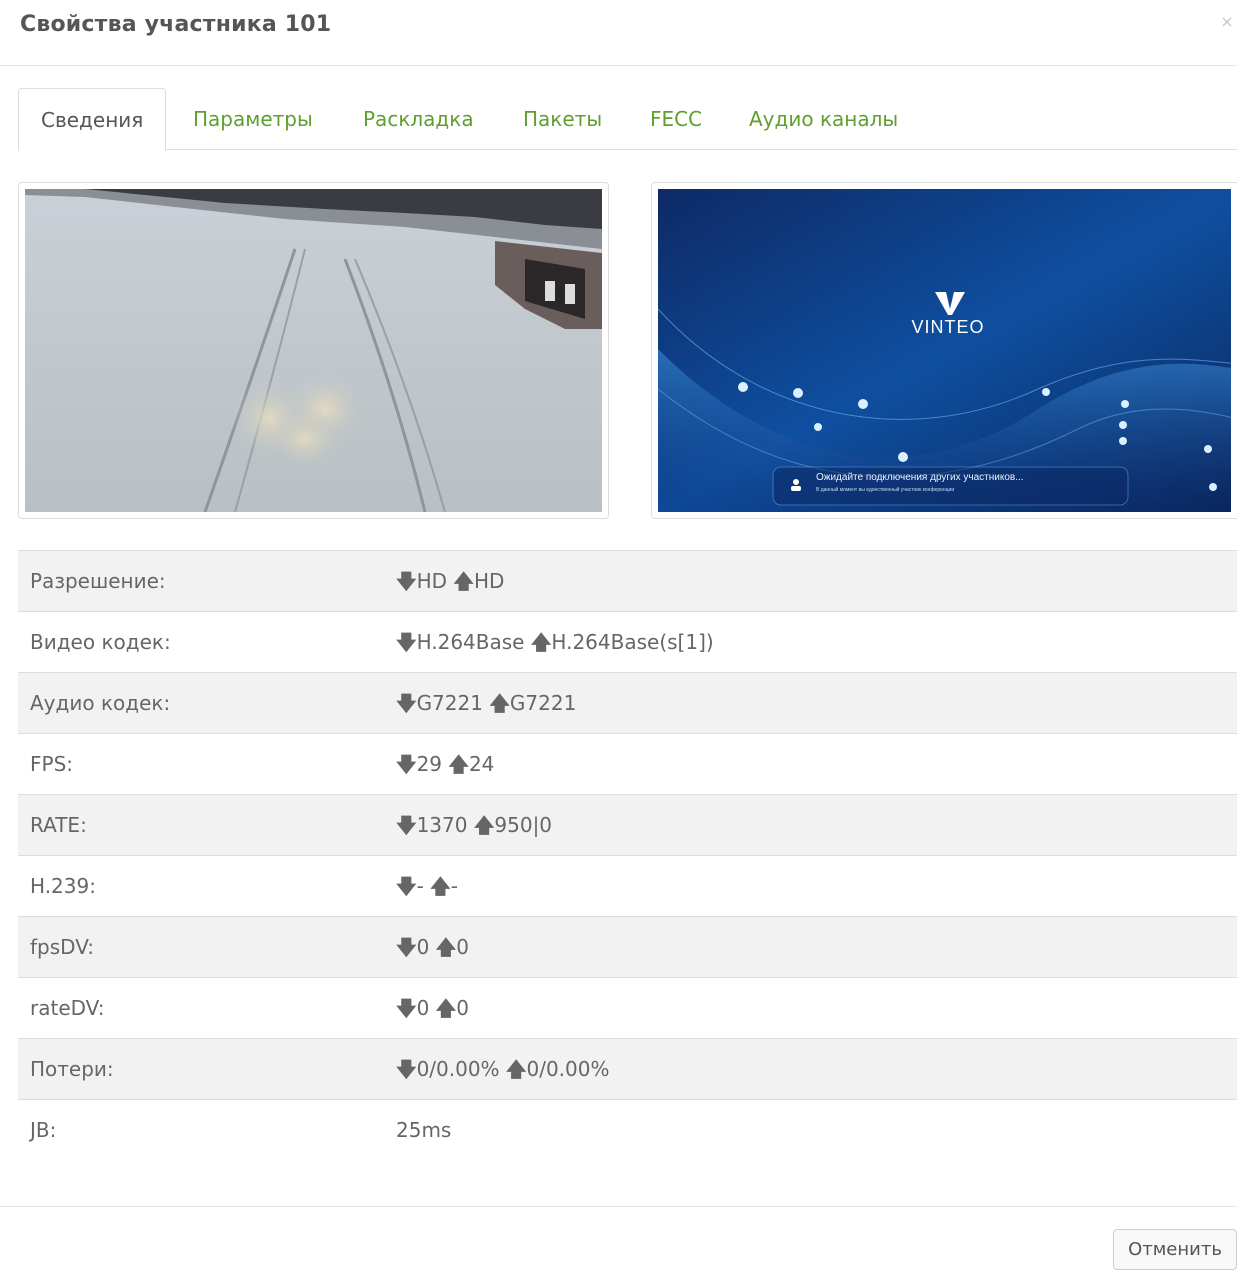 The height and width of the screenshot is (1270, 1237). Describe the element at coordinates (43, 1130) in the screenshot. I see `stats-label: JB:` at that location.